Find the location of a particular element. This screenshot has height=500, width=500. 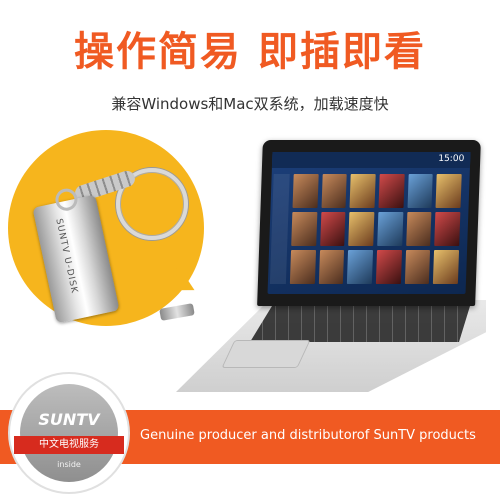

laptop-touchpad is located at coordinates (266, 354).